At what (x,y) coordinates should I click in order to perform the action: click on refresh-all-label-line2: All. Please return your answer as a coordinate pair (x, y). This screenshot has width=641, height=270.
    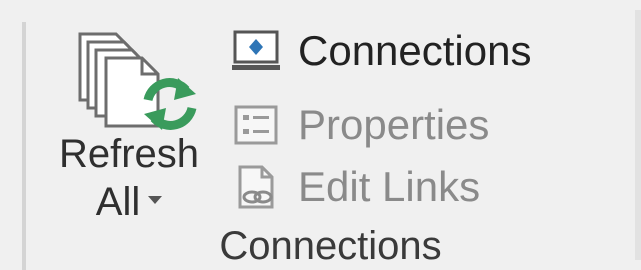
    Looking at the image, I should click on (118, 202).